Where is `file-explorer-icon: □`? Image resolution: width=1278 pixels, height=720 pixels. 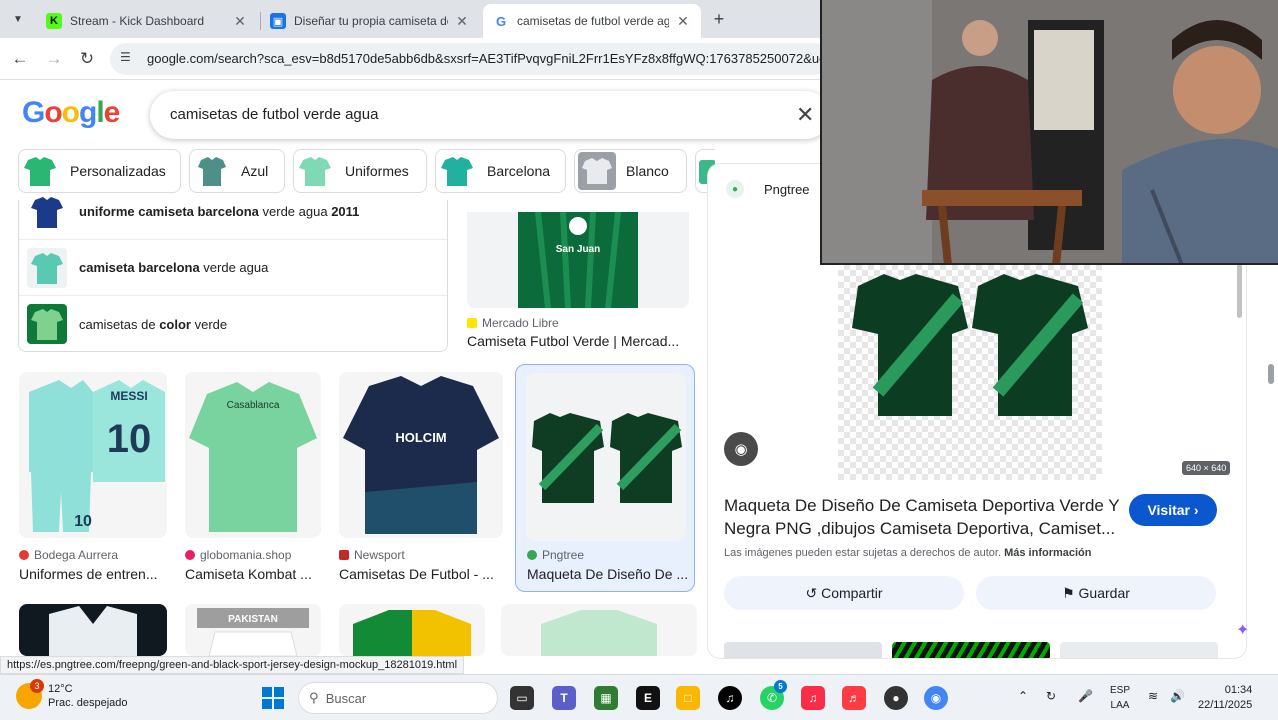
file-explorer-icon: □ is located at coordinates (688, 698).